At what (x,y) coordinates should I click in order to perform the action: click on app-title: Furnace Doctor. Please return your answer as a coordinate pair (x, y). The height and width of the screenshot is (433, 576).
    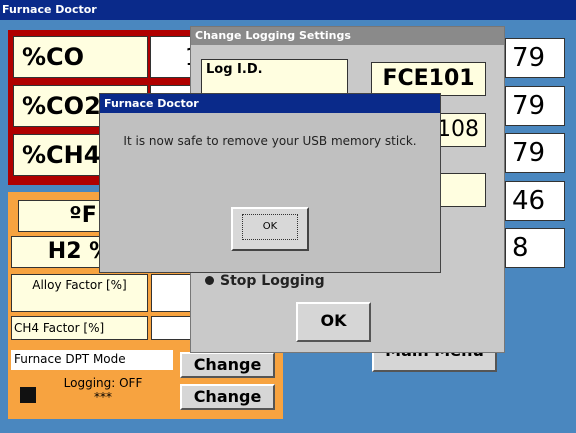
    Looking at the image, I should click on (49, 9).